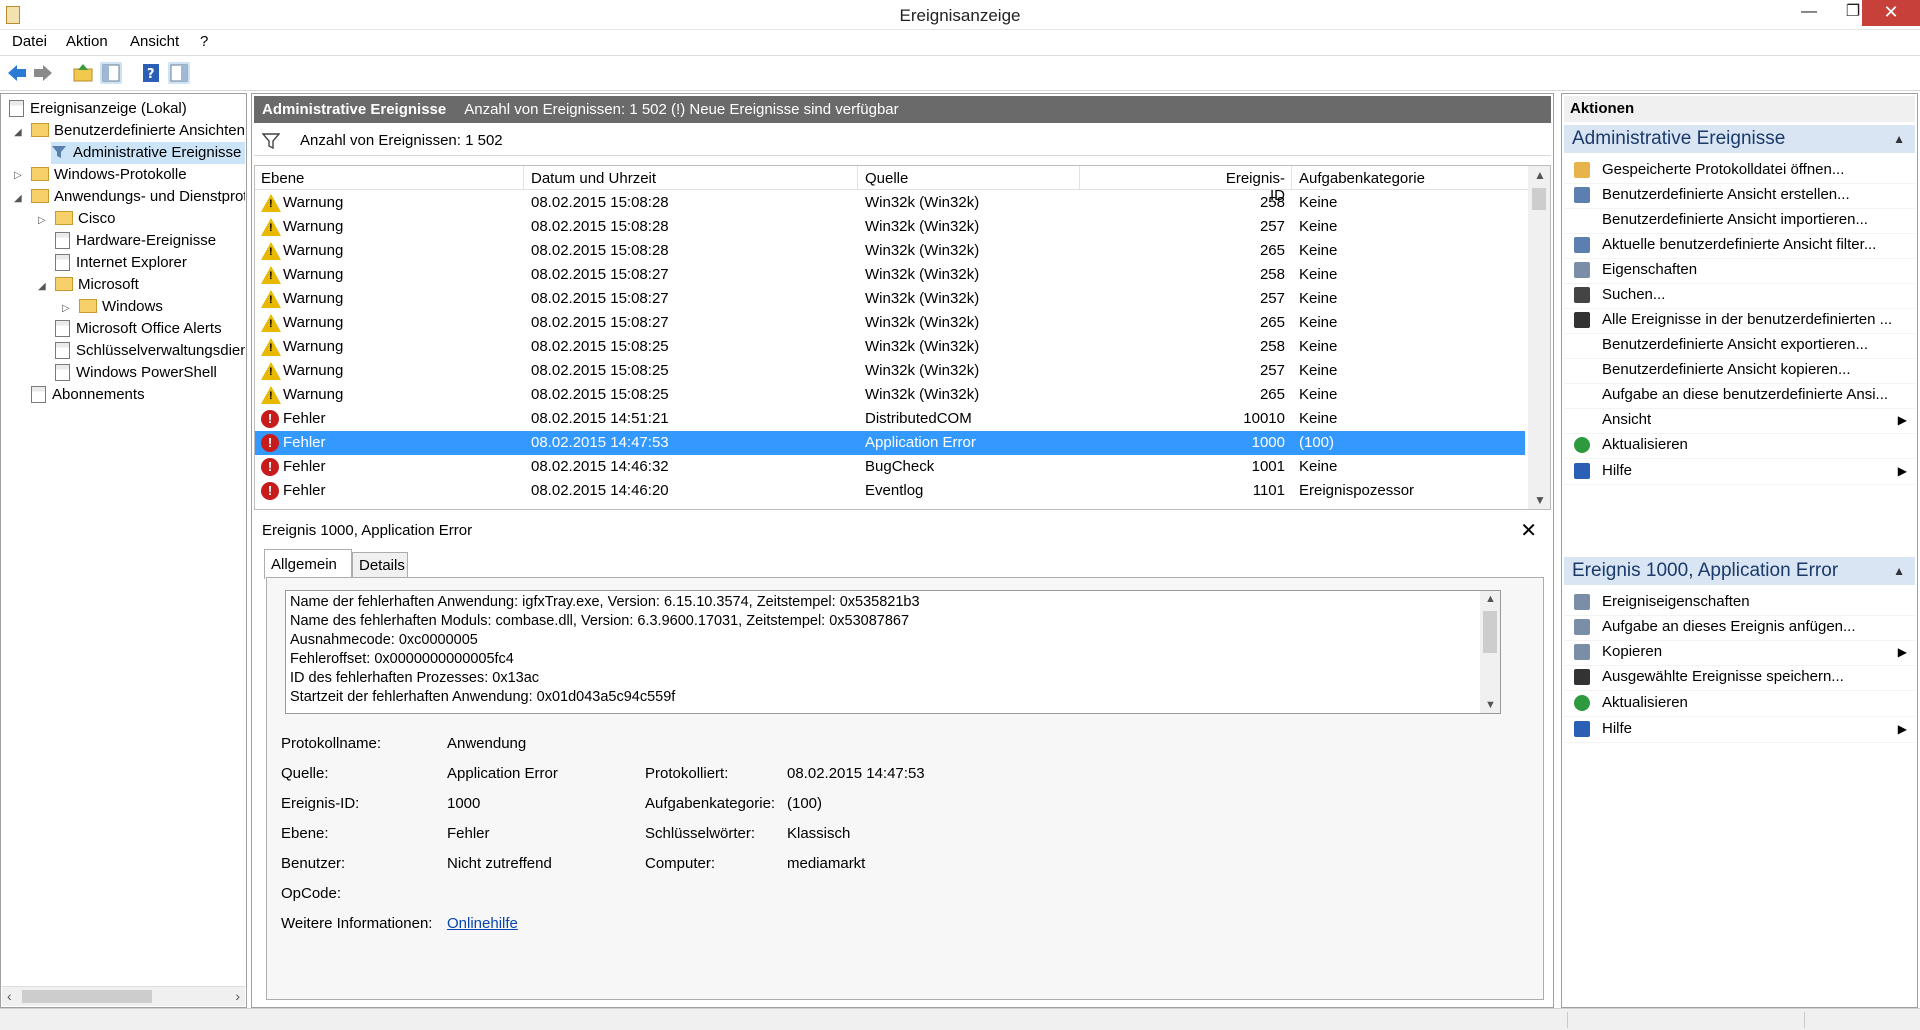  What do you see at coordinates (204, 41) in the screenshot?
I see `menu-help: ?` at bounding box center [204, 41].